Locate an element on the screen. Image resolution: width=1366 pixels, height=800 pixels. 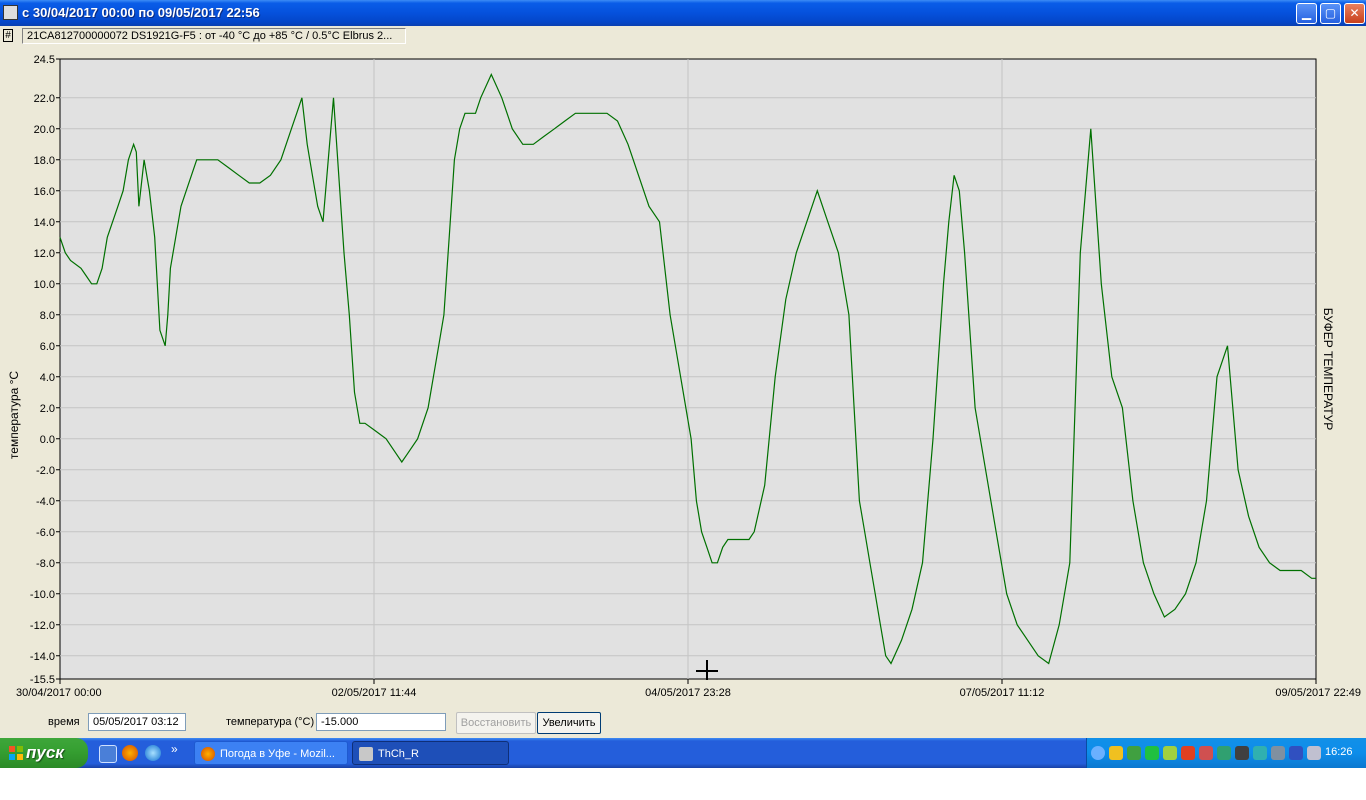
y-tick-label: -6.0 is located at coordinates (45, 533).